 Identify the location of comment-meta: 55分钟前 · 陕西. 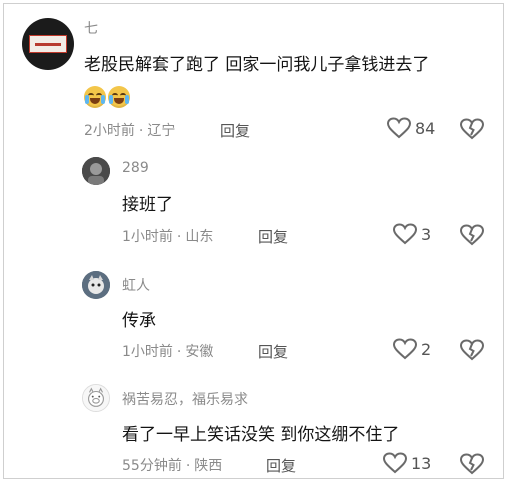
(172, 465).